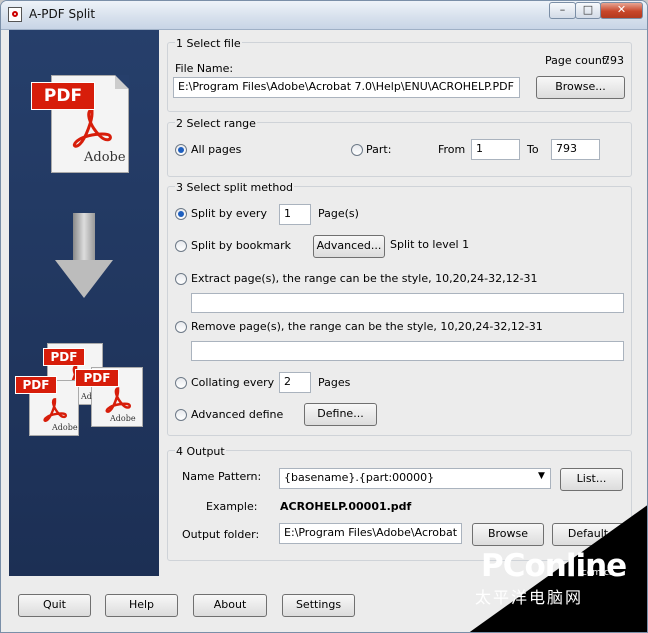 This screenshot has width=648, height=633. I want to click on page-fold, so click(122, 82).